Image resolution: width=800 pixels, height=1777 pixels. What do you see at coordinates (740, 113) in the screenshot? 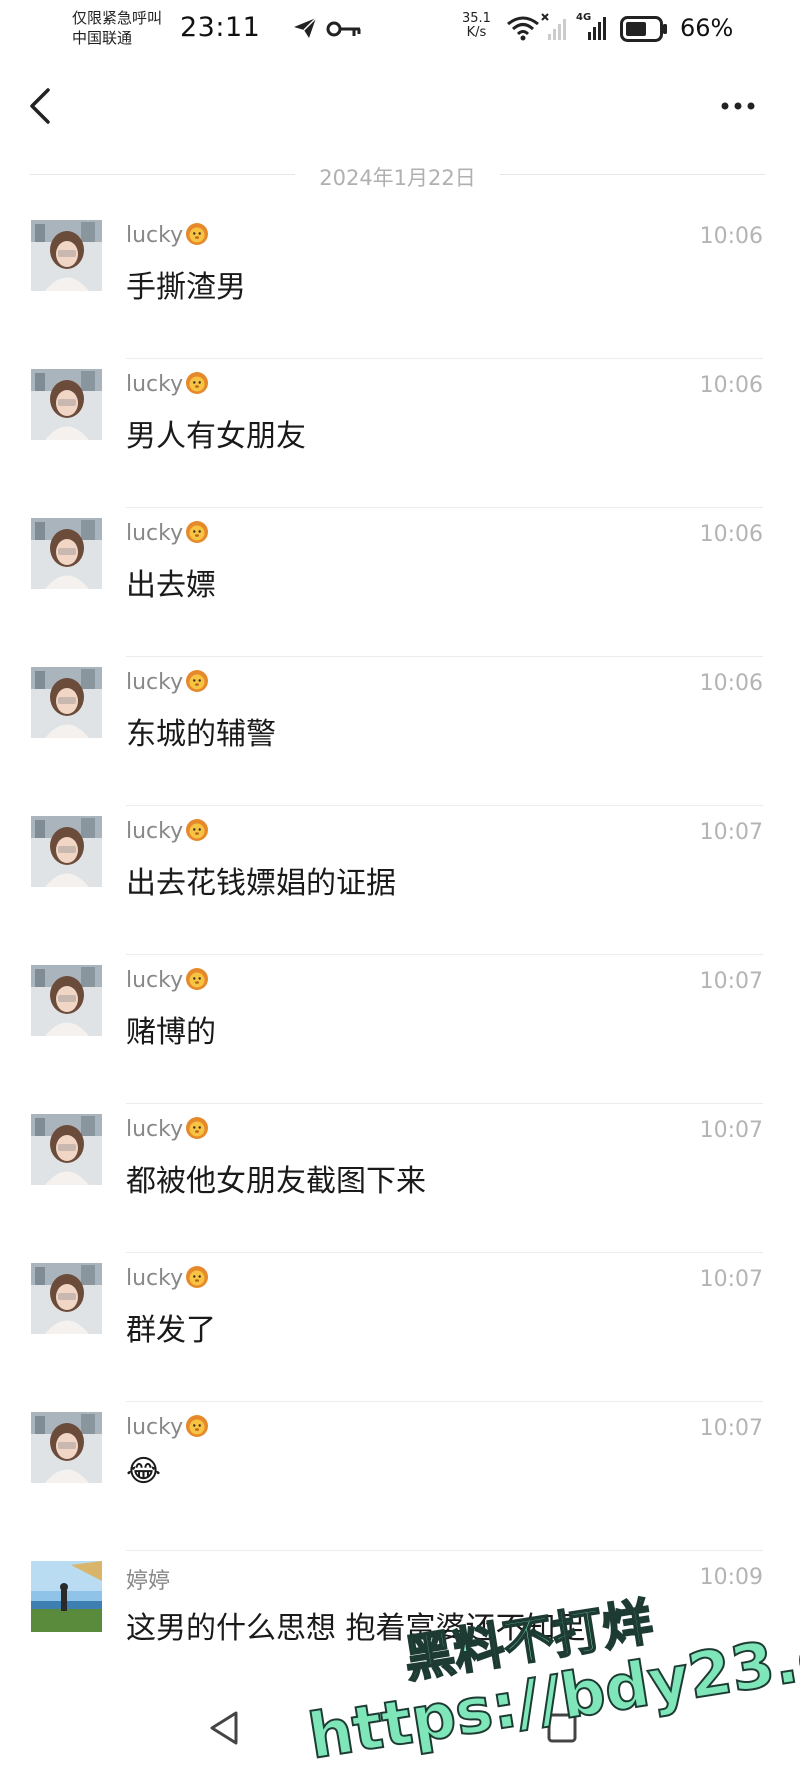
I see `more-horizontal-icon` at bounding box center [740, 113].